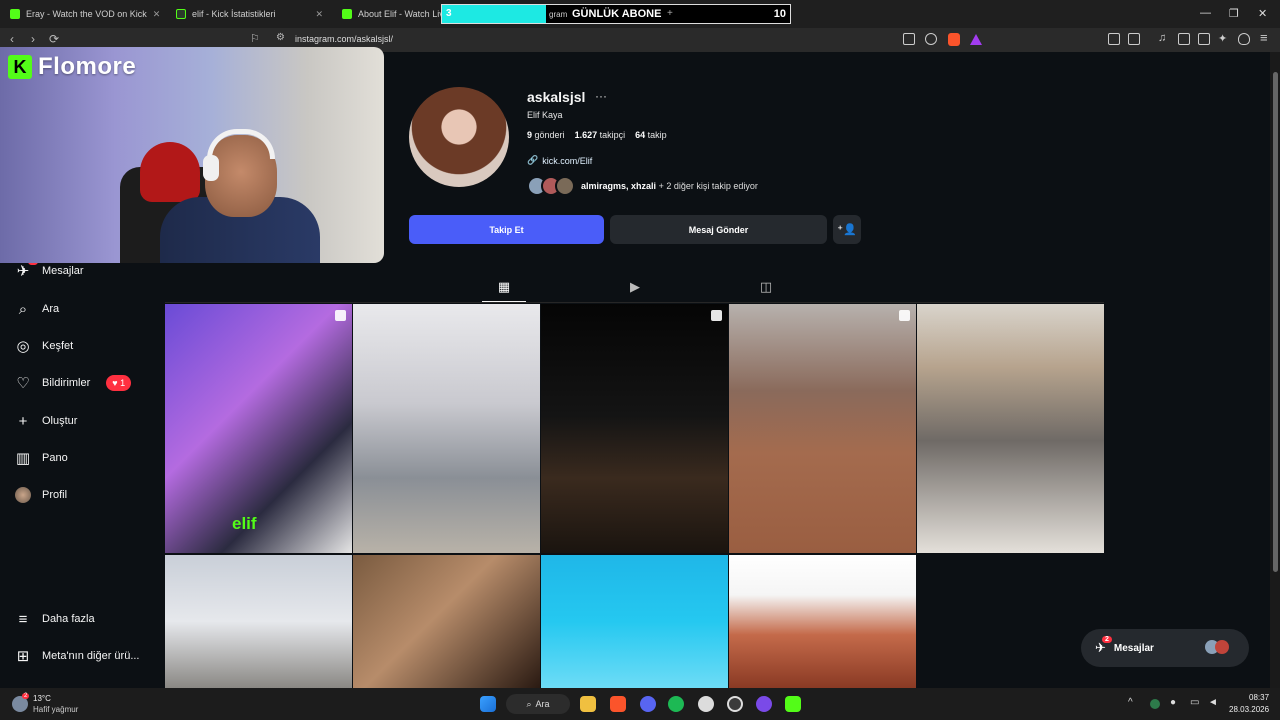  Describe the element at coordinates (1262, 13) in the screenshot. I see `close-window-icon: ✕` at that location.